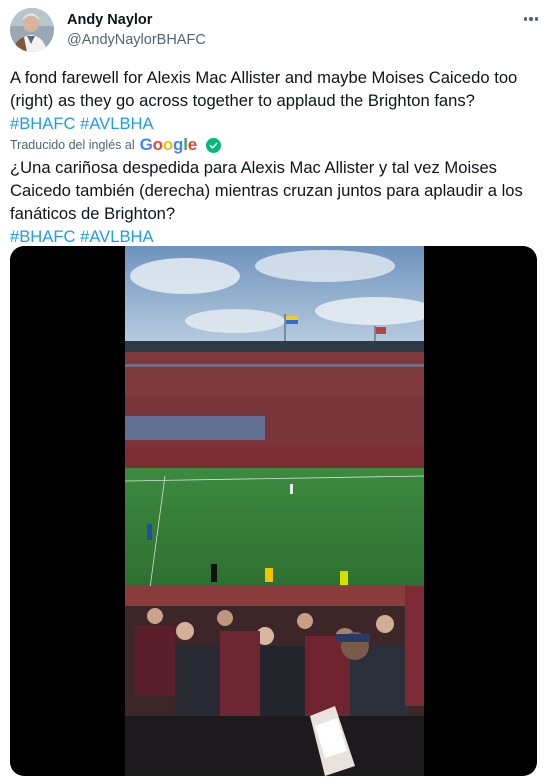 The image size is (557, 780). I want to click on check-circle-icon, so click(213, 145).